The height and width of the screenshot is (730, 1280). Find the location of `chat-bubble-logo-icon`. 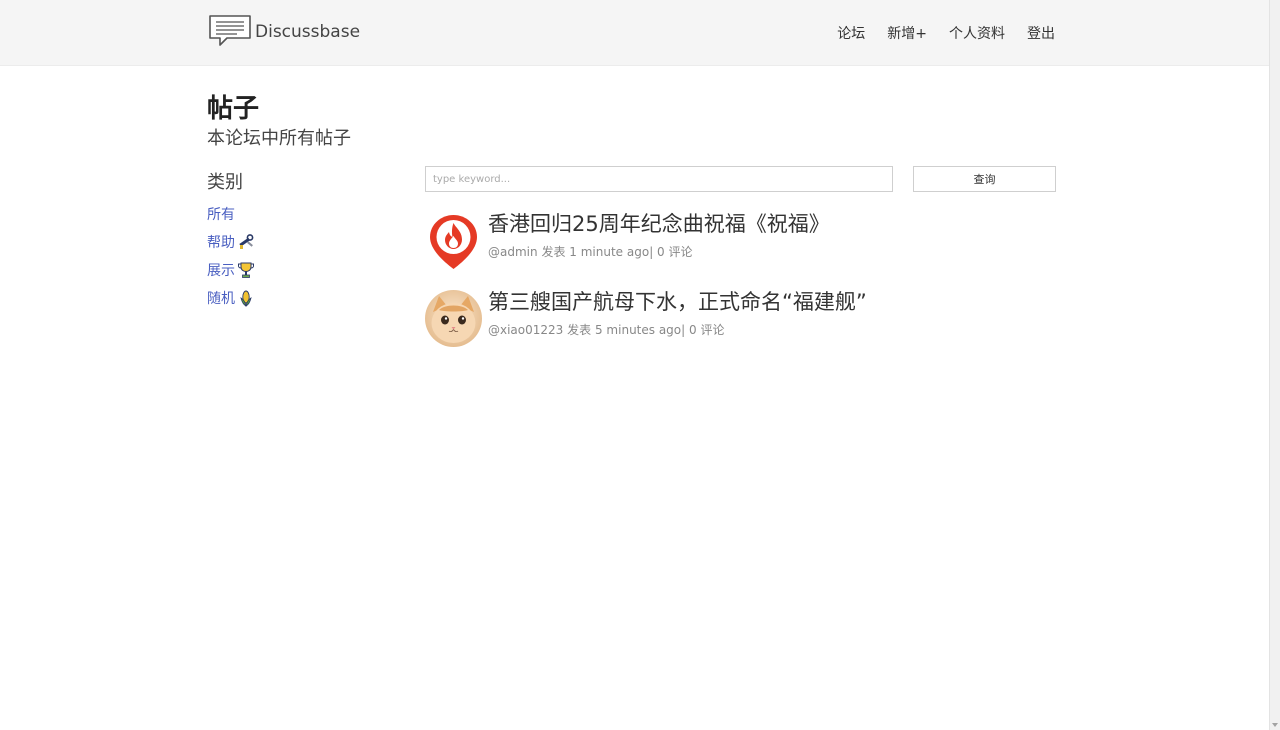

chat-bubble-logo-icon is located at coordinates (230, 30).